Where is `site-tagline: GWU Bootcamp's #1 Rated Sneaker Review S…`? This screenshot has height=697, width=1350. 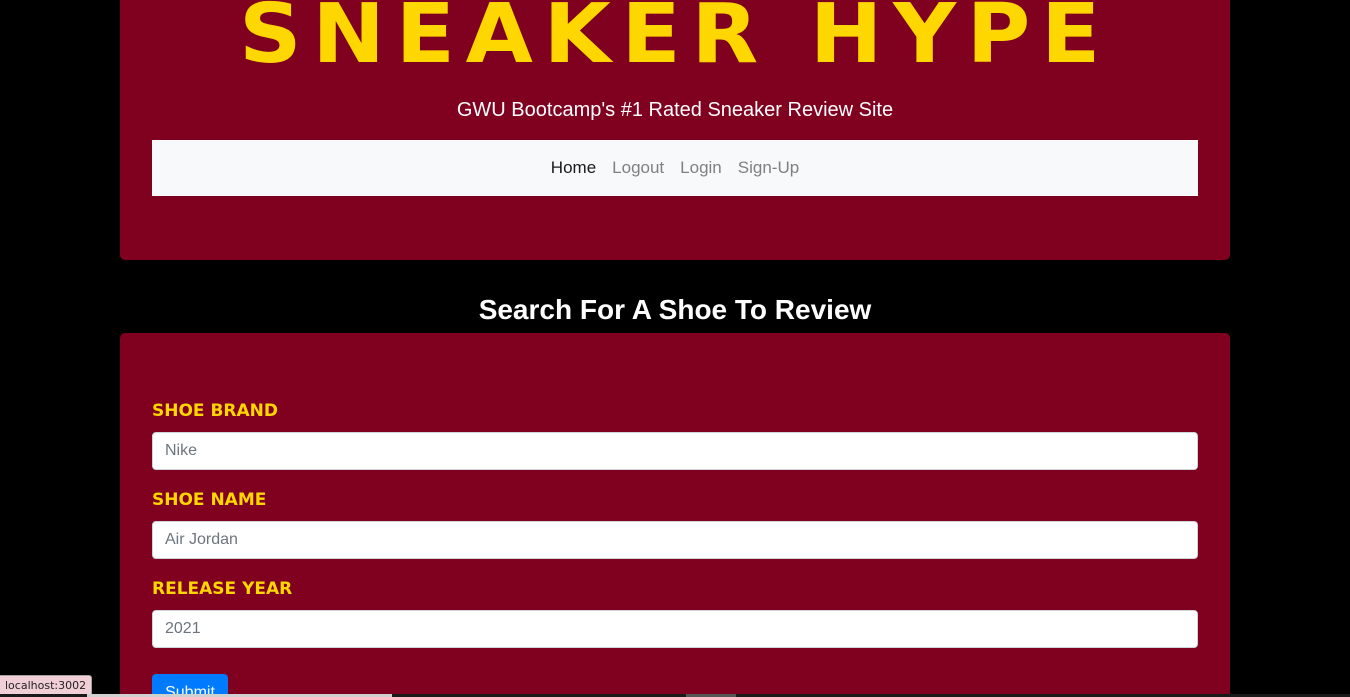 site-tagline: GWU Bootcamp's #1 Rated Sneaker Review S… is located at coordinates (675, 110).